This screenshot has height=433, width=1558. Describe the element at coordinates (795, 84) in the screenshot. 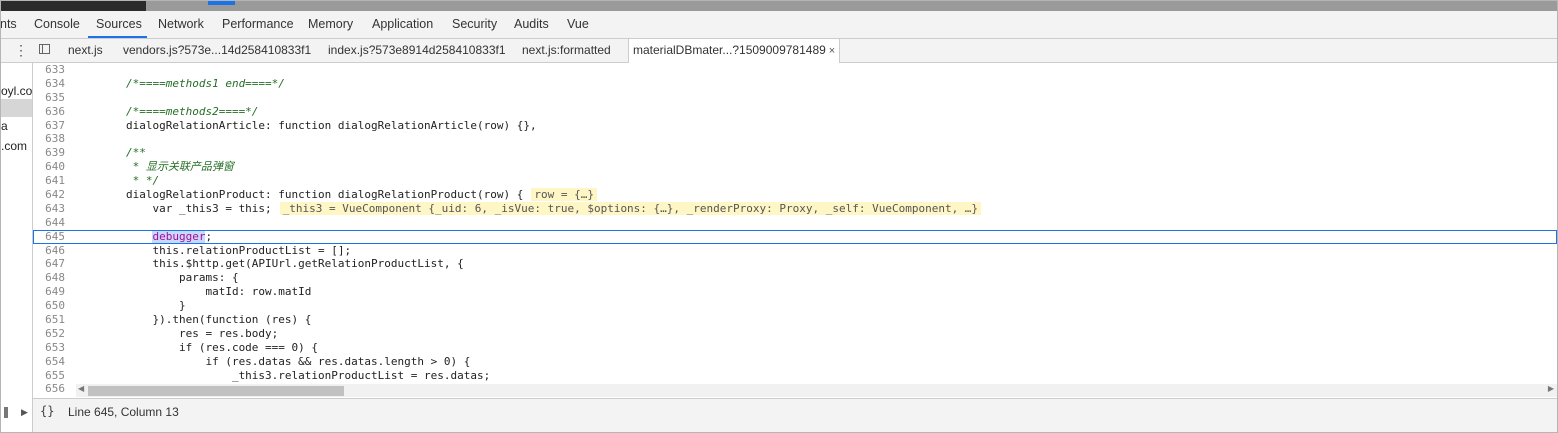

I see `code-line: 634 /*====methods1 end====*/` at that location.